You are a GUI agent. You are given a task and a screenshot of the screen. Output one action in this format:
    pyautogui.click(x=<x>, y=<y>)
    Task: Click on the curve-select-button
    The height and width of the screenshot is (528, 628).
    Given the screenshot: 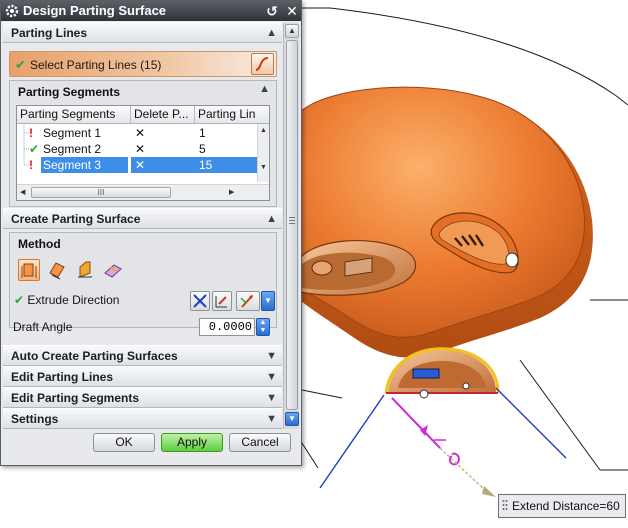 What is the action you would take?
    pyautogui.click(x=262, y=64)
    